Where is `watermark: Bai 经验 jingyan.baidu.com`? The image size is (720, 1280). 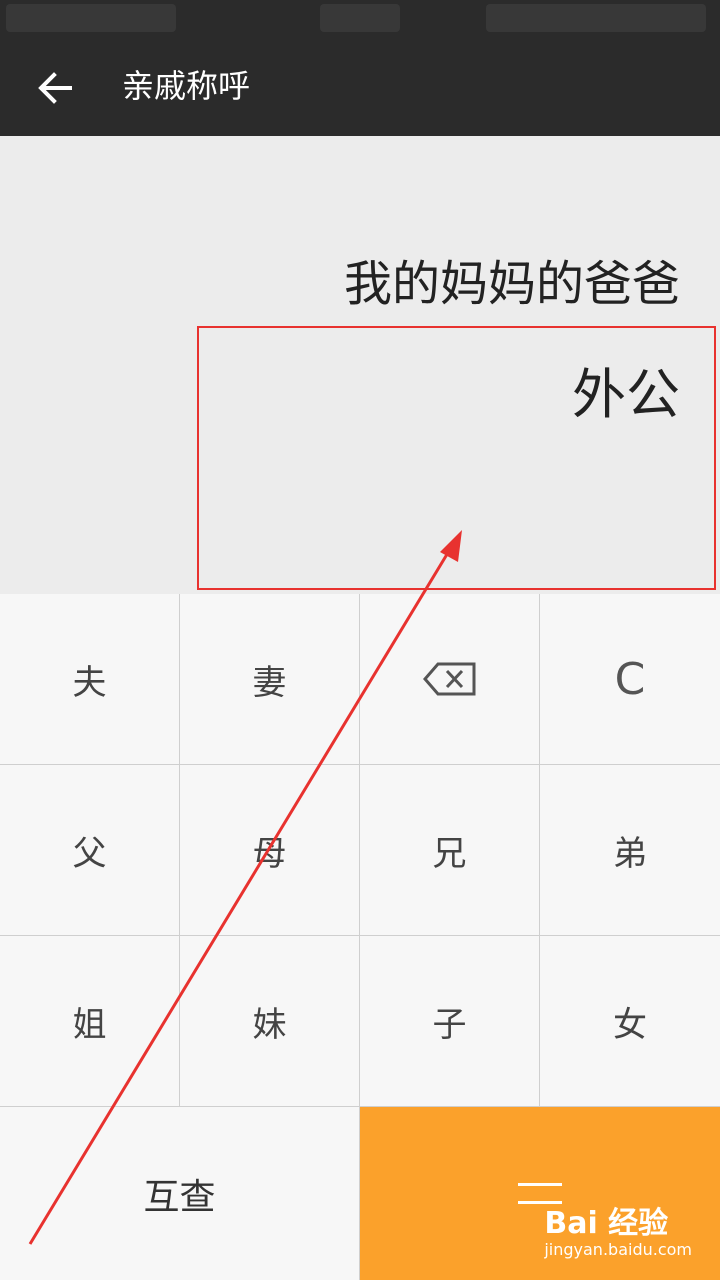 watermark: Bai 经验 jingyan.baidu.com is located at coordinates (618, 1234).